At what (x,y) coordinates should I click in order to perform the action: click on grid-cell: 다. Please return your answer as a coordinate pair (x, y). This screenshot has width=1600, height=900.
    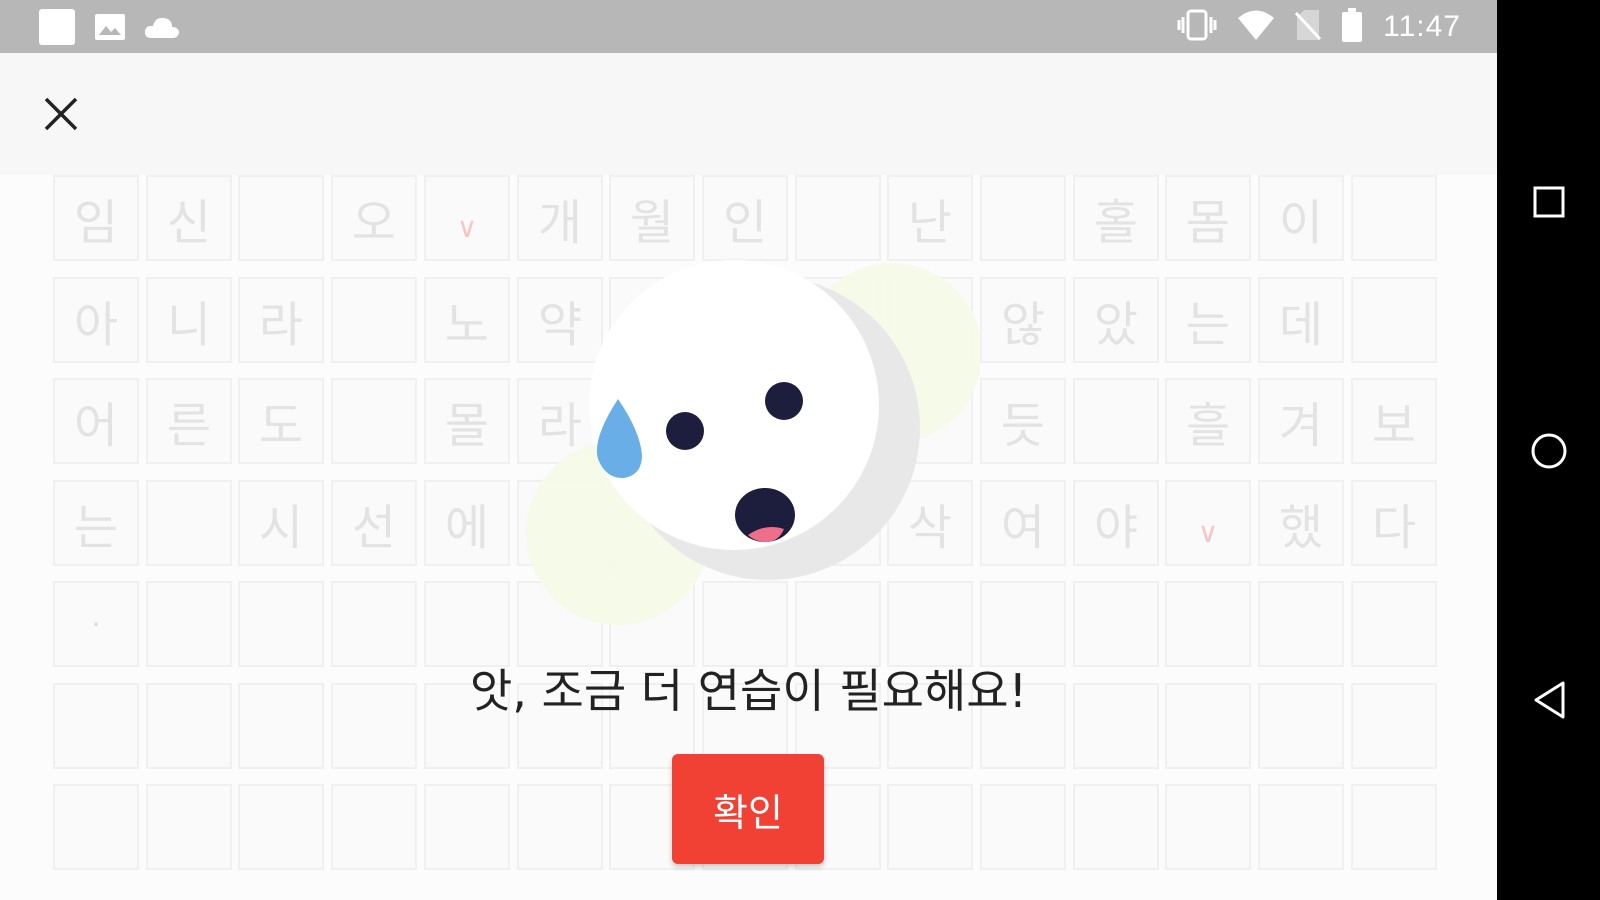
    Looking at the image, I should click on (1394, 523).